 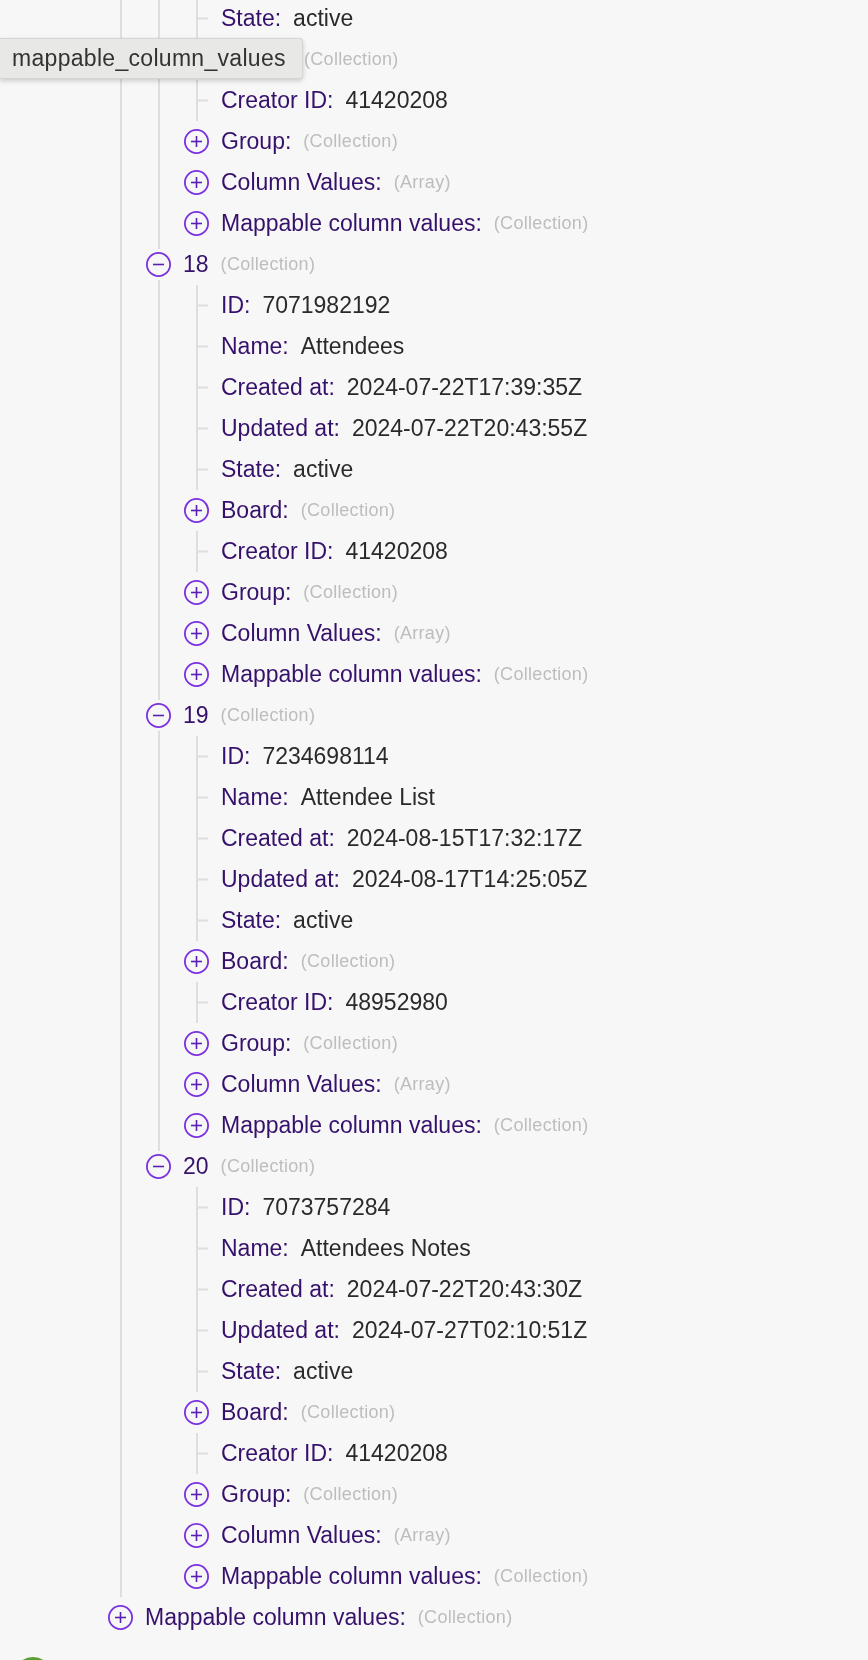 I want to click on value-text: 2024-08-15T17:32:17Z, so click(x=464, y=838).